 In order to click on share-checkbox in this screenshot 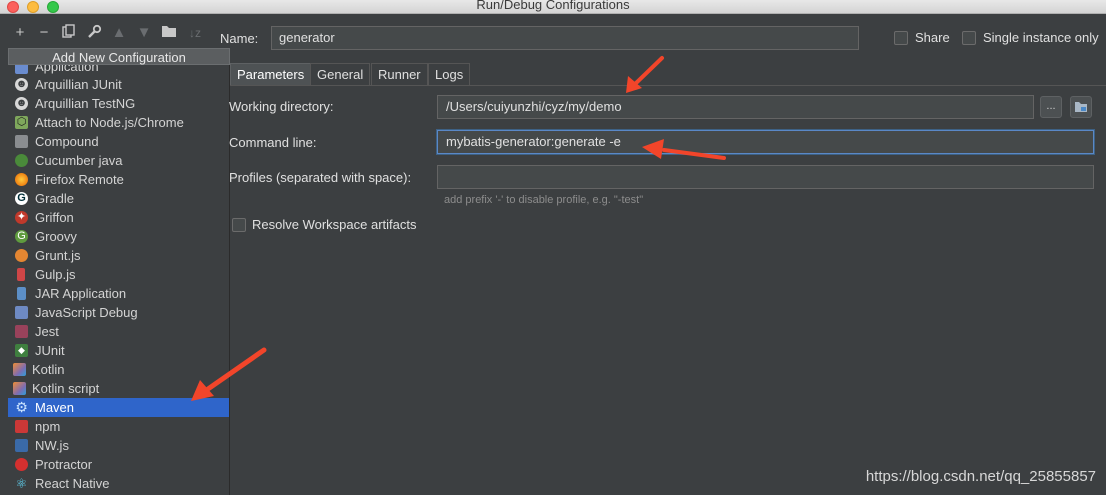, I will do `click(901, 38)`.